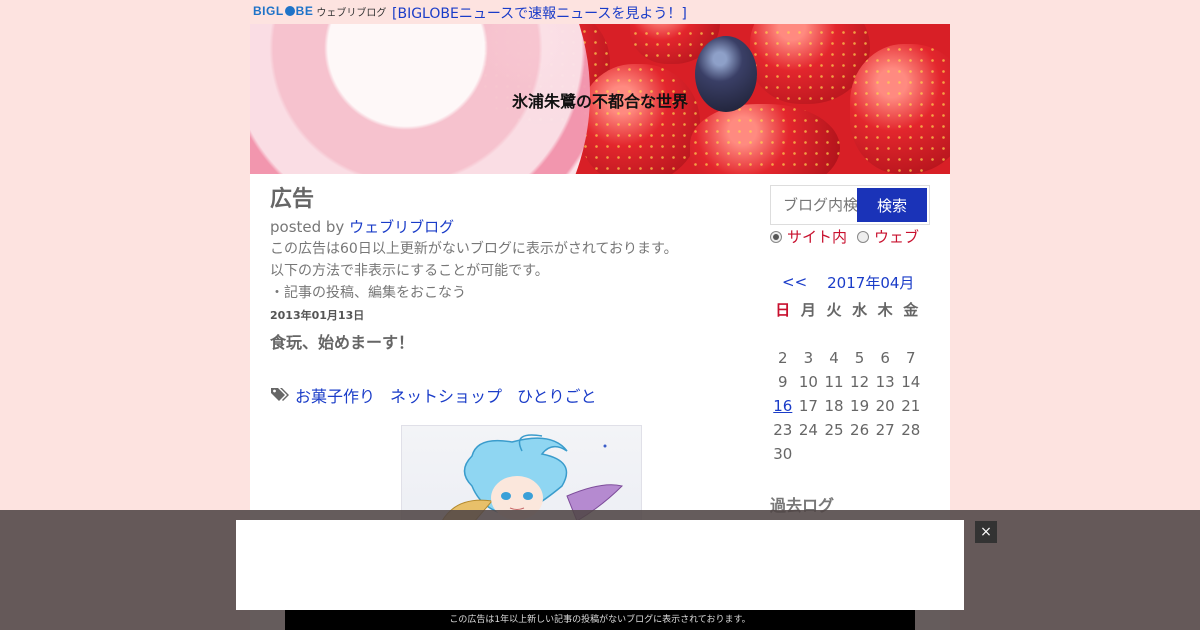 The height and width of the screenshot is (630, 1200). What do you see at coordinates (834, 358) in the screenshot?
I see `calendar-day: 4` at bounding box center [834, 358].